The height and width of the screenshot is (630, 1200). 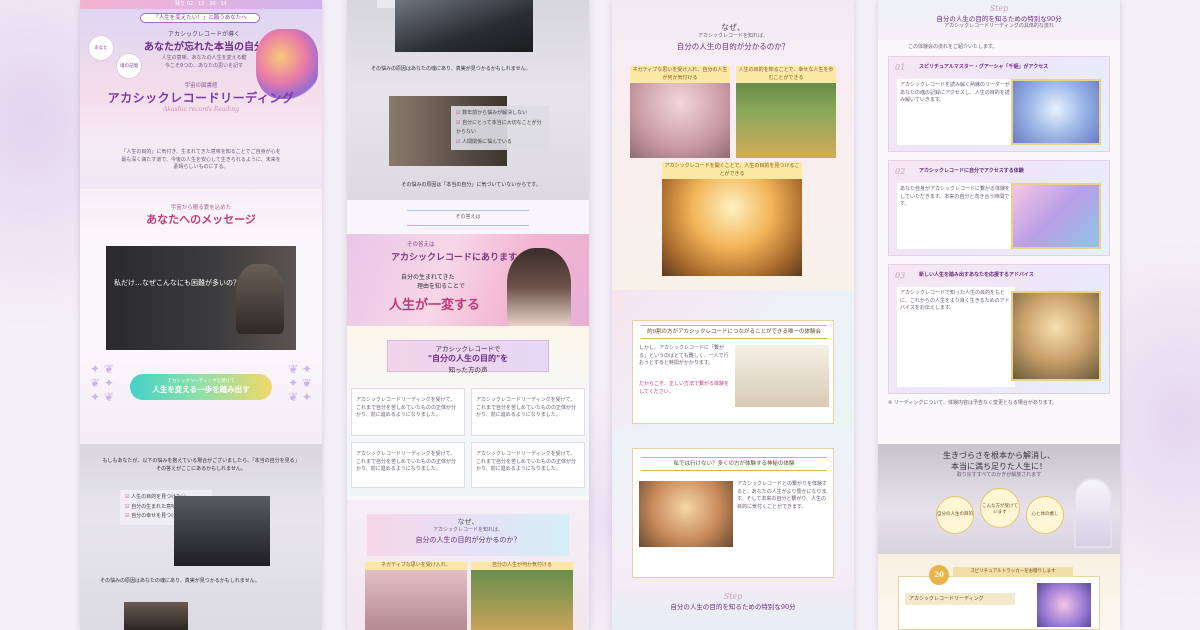 I want to click on voice-title1: アカシックレコードで, so click(x=468, y=349).